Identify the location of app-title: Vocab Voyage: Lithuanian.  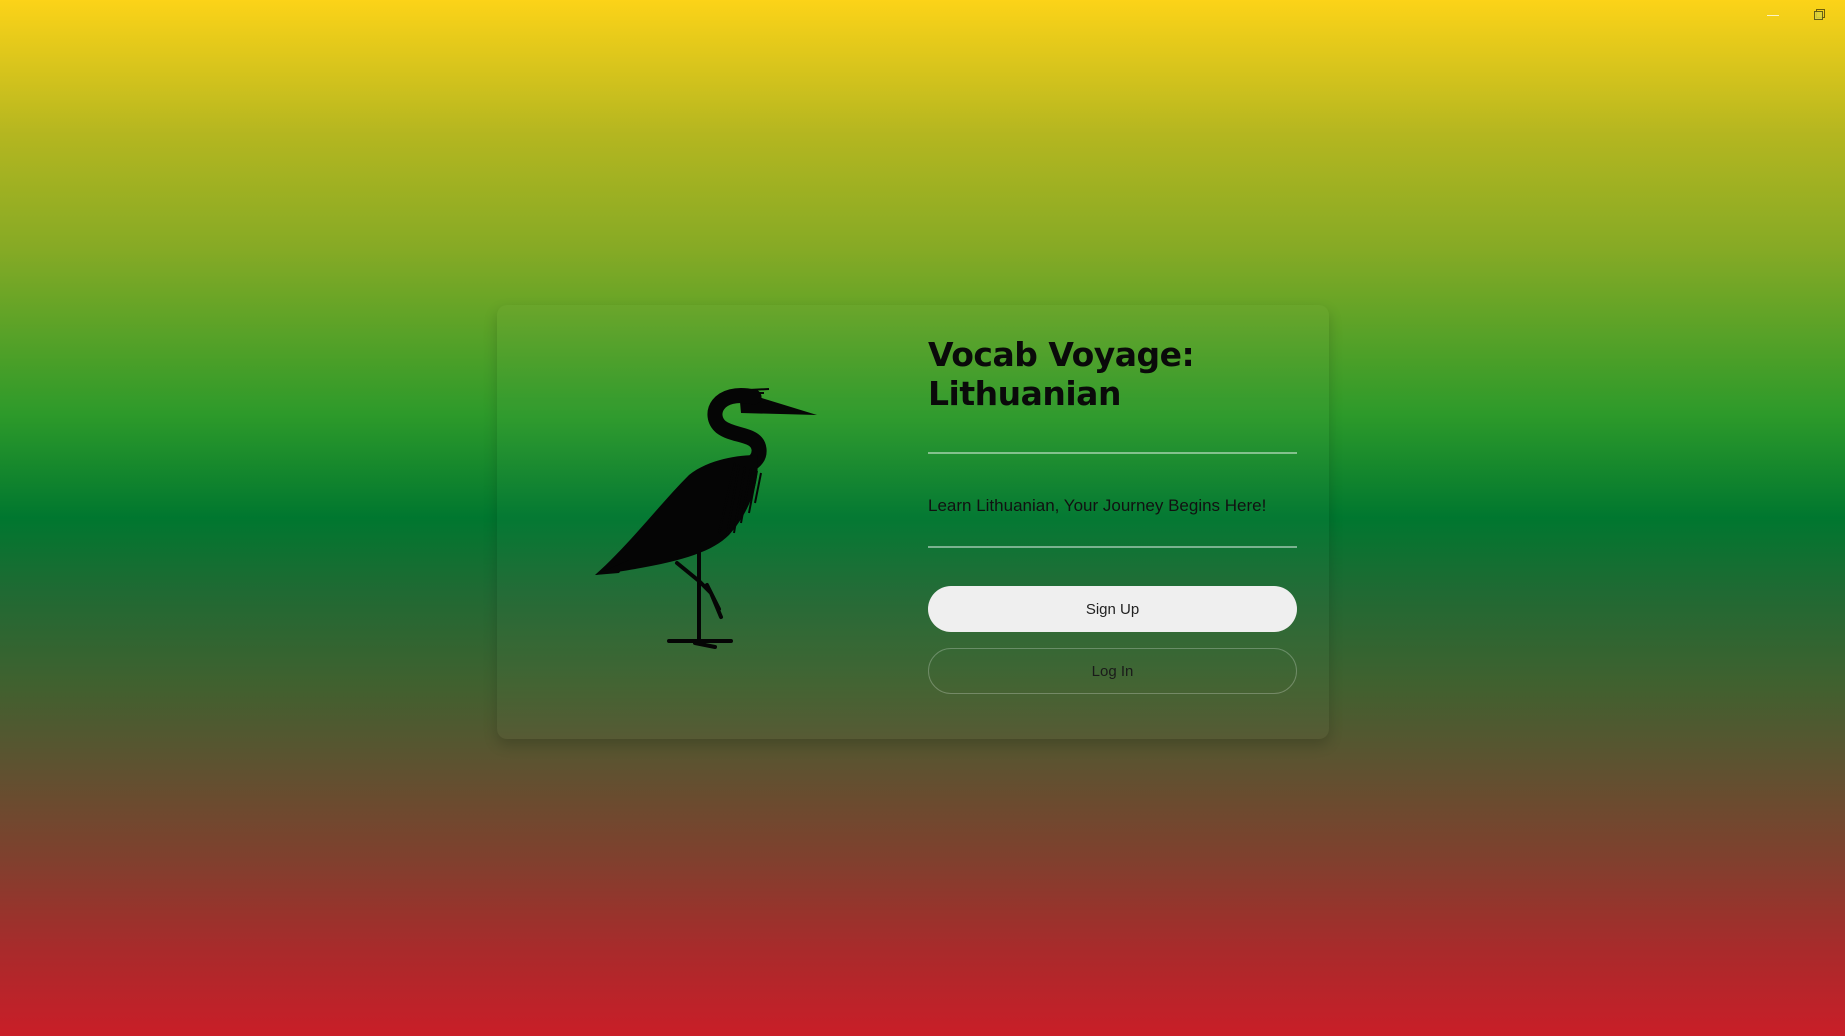
(1061, 374).